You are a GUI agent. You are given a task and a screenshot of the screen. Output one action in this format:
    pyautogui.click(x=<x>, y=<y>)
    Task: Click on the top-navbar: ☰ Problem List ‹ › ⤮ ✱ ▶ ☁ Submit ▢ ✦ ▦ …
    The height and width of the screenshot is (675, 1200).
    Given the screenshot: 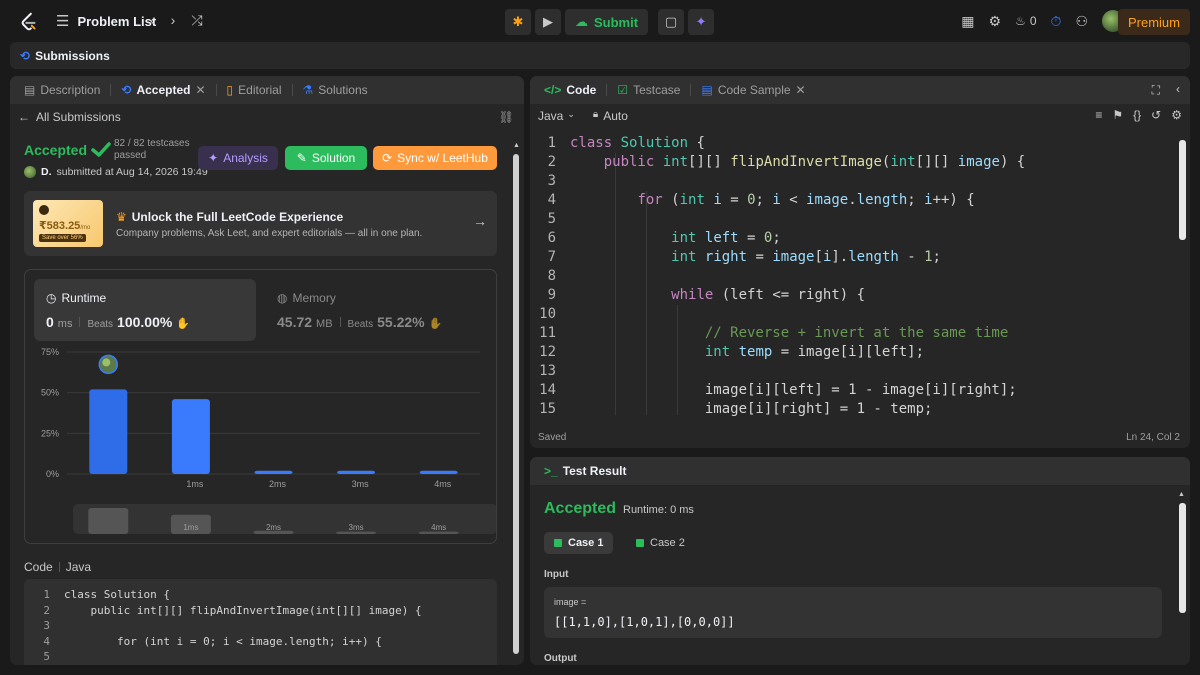 What is the action you would take?
    pyautogui.click(x=600, y=22)
    